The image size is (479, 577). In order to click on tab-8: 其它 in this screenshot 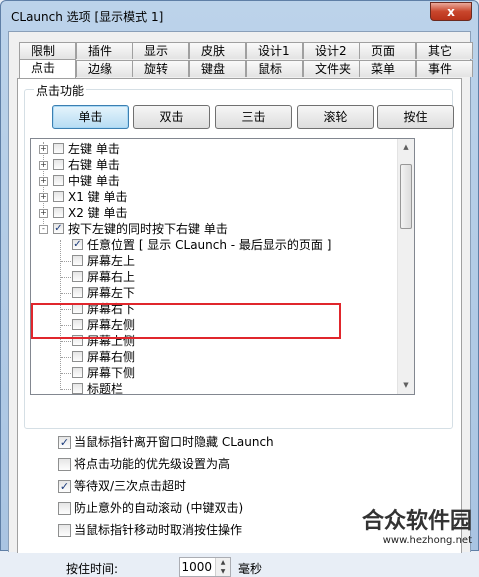, I will do `click(444, 50)`.